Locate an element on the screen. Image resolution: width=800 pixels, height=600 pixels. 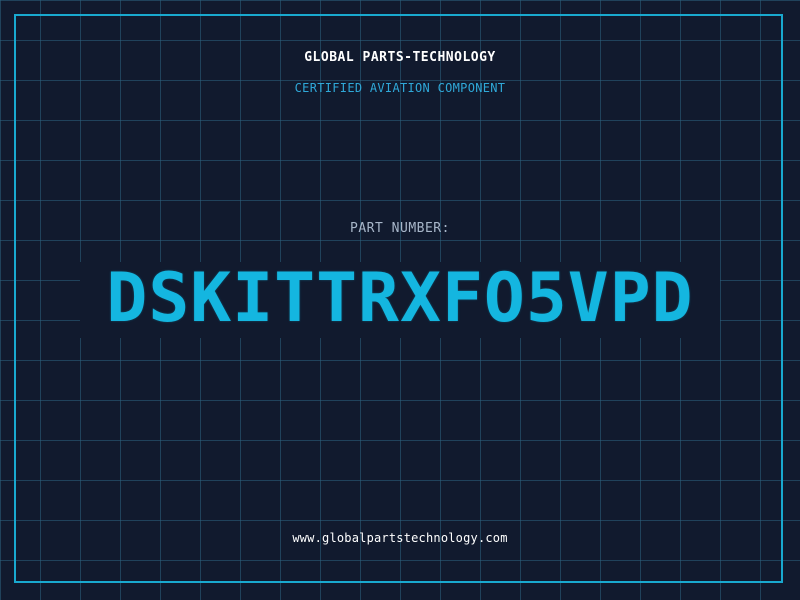
certification-subtitle: CERTIFIED AVIATION COMPONENT is located at coordinates (400, 88).